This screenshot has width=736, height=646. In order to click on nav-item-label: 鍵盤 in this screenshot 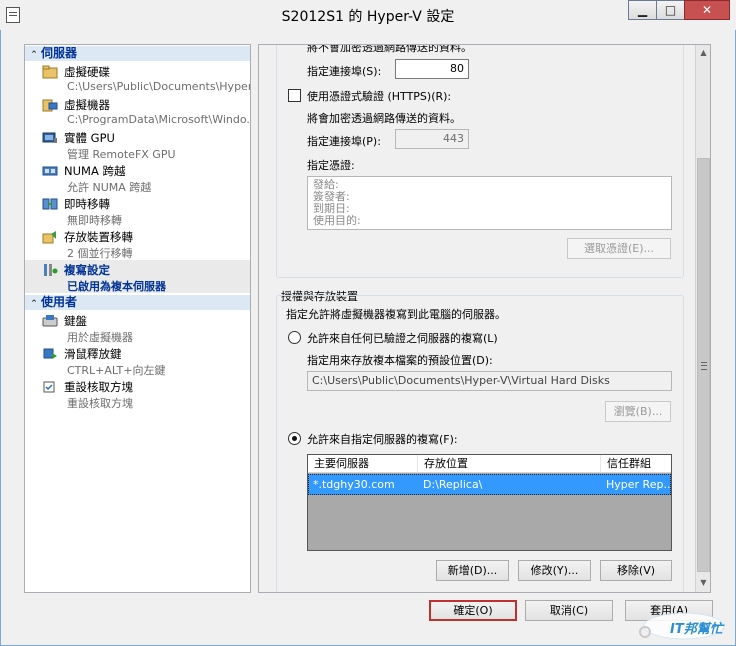, I will do `click(75, 321)`.